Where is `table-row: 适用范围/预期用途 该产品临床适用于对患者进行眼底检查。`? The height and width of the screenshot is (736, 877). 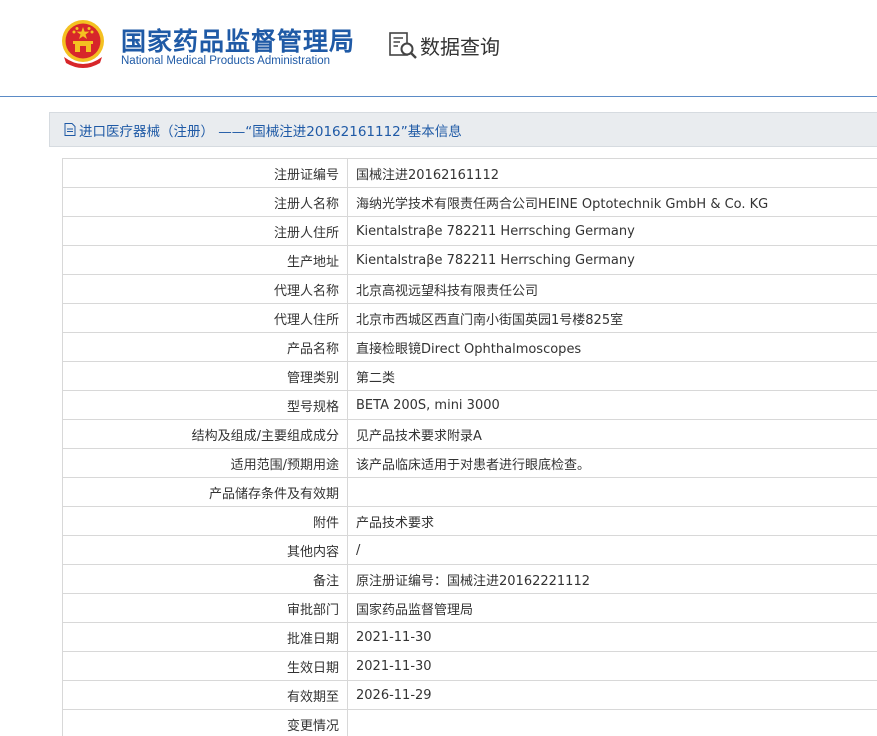 table-row: 适用范围/预期用途 该产品临床适用于对患者进行眼底检查。 is located at coordinates (469, 463).